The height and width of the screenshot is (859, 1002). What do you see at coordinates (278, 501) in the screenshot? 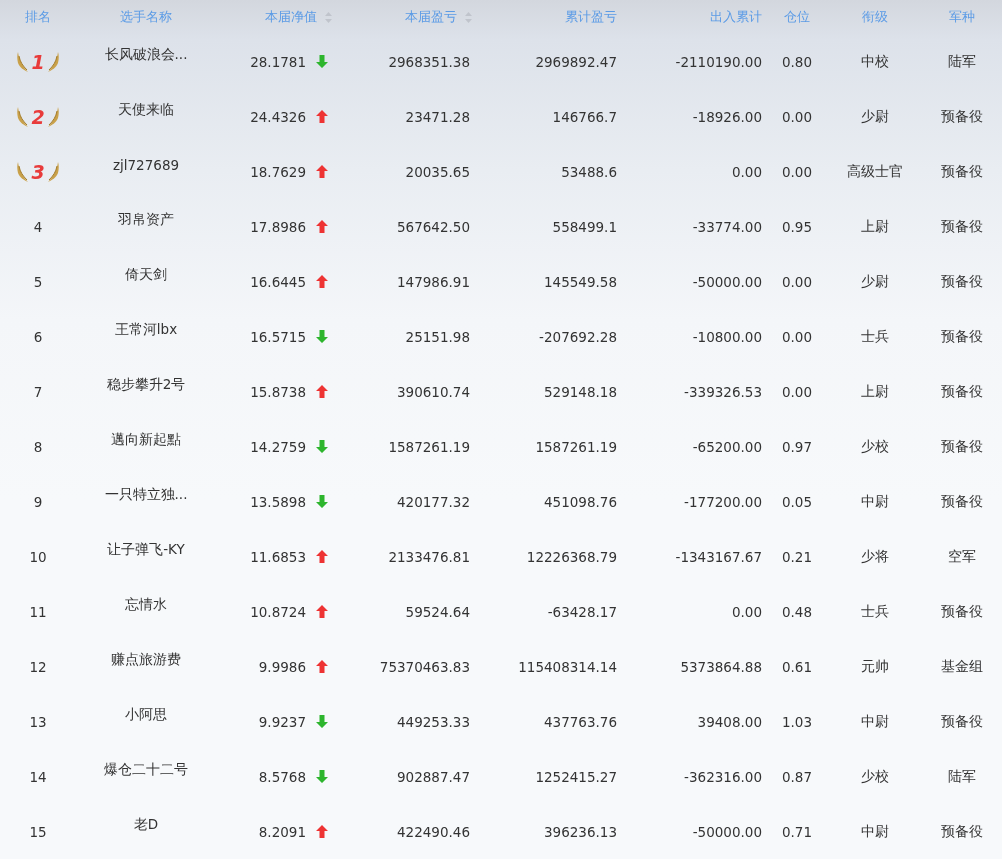
I see `net-value: 13.5898` at bounding box center [278, 501].